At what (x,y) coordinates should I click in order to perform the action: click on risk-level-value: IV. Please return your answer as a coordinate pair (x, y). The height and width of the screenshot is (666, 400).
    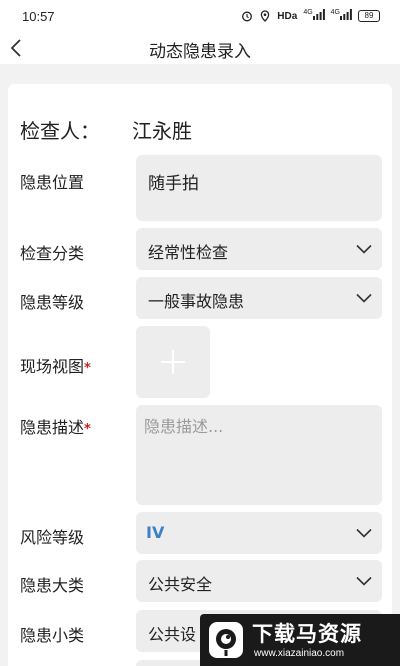
    Looking at the image, I should click on (155, 532).